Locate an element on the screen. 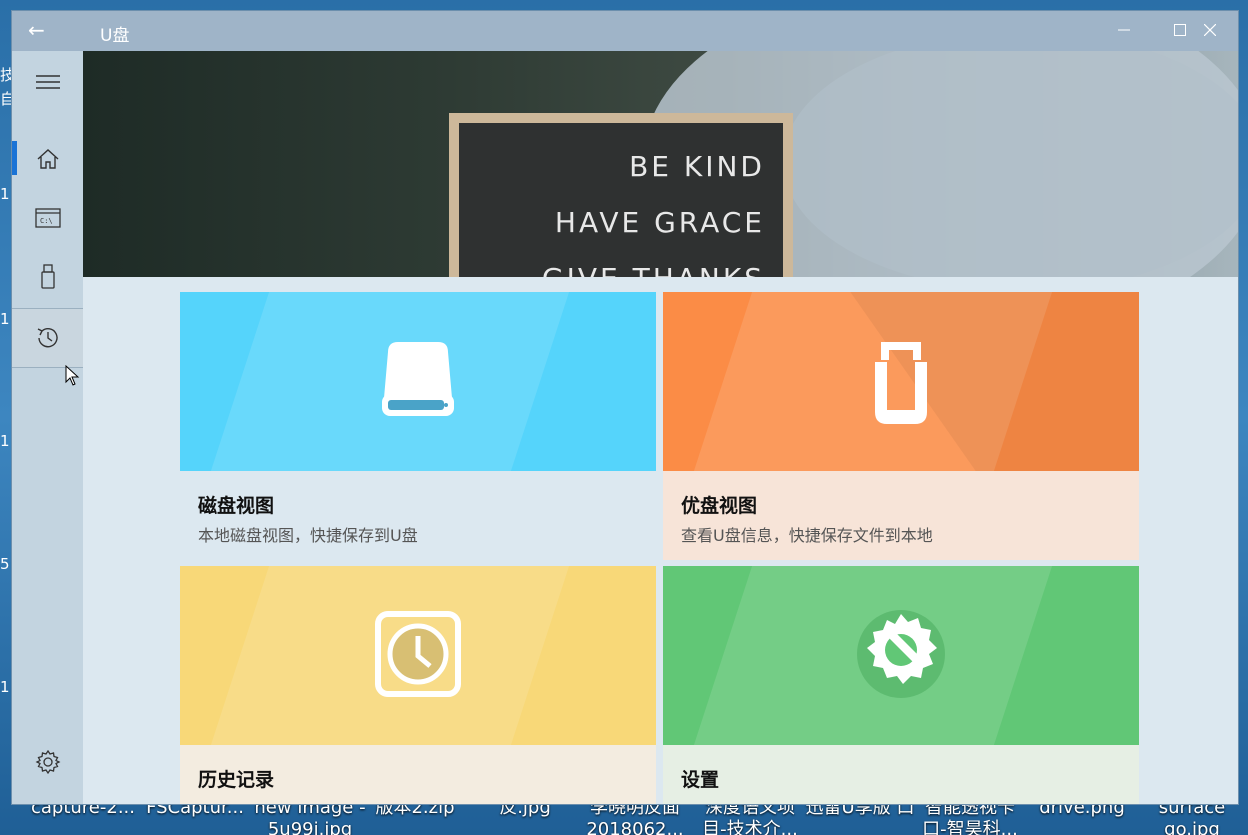 The width and height of the screenshot is (1248, 835). nav-settings is located at coordinates (47, 762).